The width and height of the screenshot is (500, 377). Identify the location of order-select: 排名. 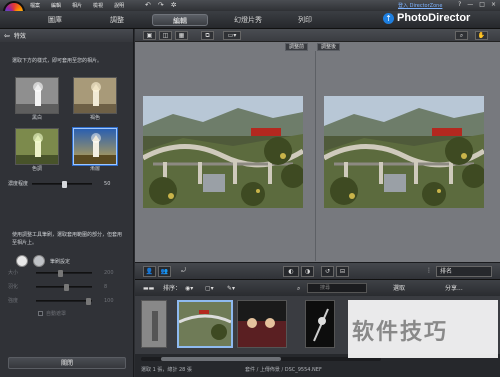
(464, 271).